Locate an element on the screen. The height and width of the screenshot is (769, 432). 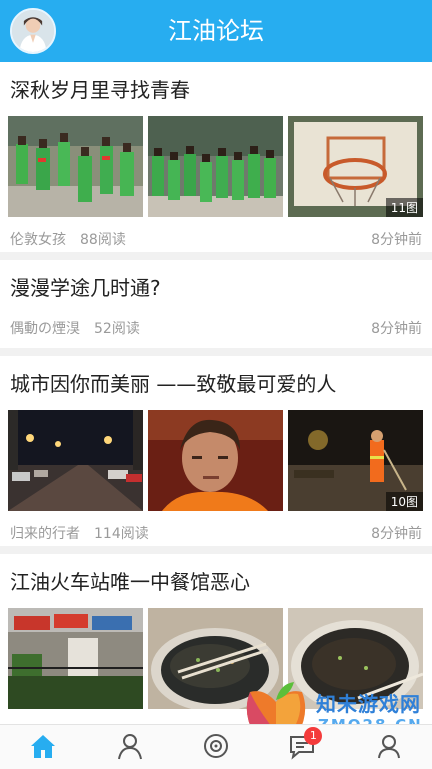
image-count-badge: 10图 is located at coordinates (404, 501).